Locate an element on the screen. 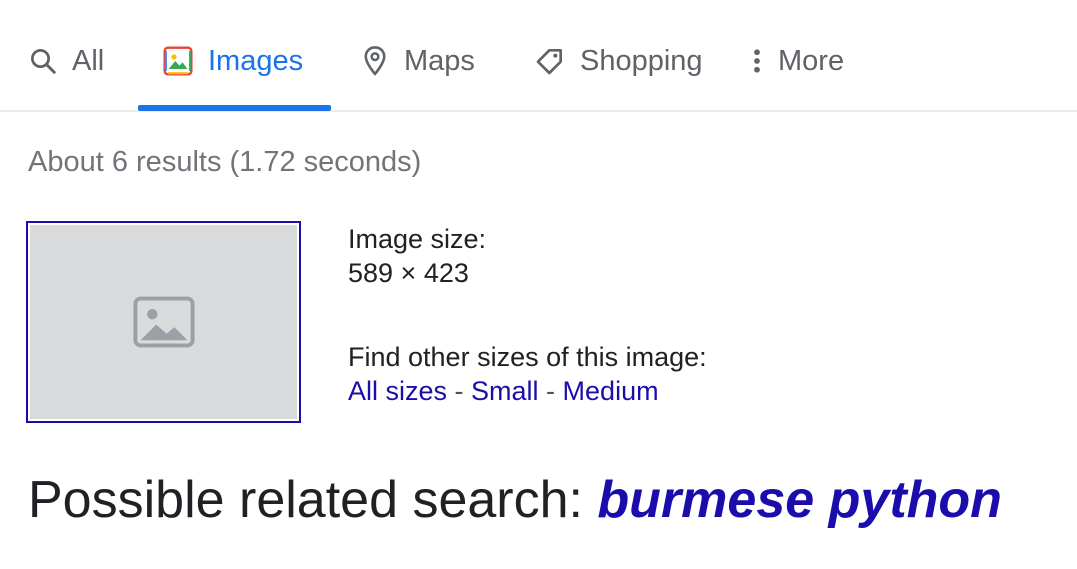  size-links: All sizes - Small - Medium is located at coordinates (527, 391).